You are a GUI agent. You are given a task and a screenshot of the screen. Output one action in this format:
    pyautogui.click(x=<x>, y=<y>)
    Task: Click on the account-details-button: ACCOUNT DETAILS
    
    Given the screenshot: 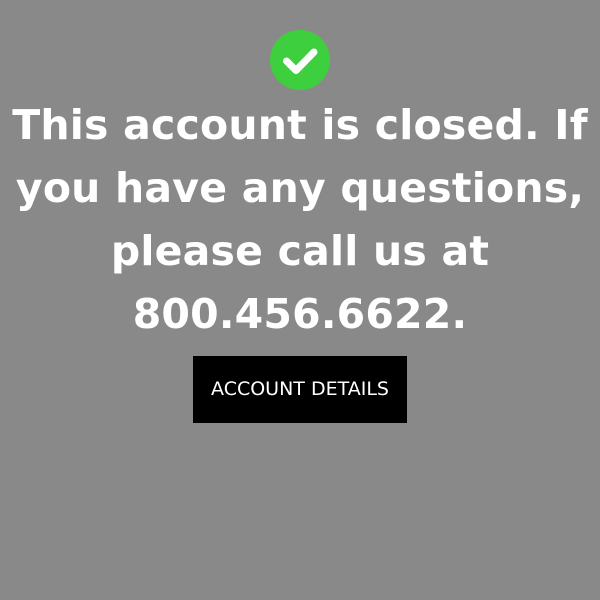 What is the action you would take?
    pyautogui.click(x=300, y=389)
    